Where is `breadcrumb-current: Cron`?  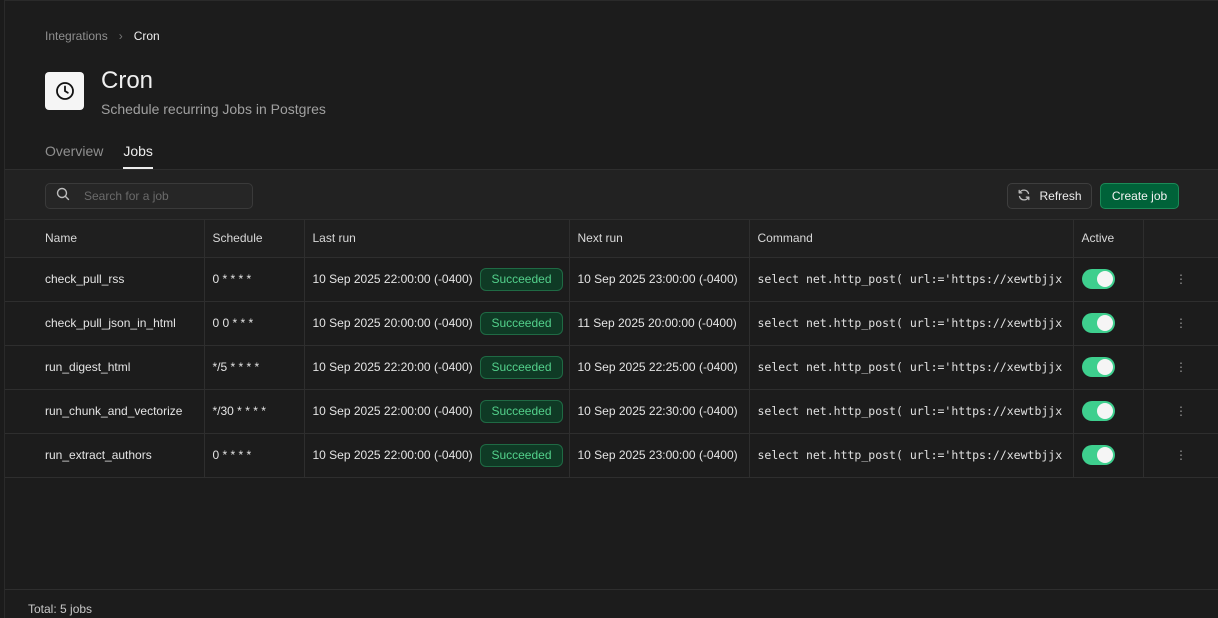 breadcrumb-current: Cron is located at coordinates (146, 36).